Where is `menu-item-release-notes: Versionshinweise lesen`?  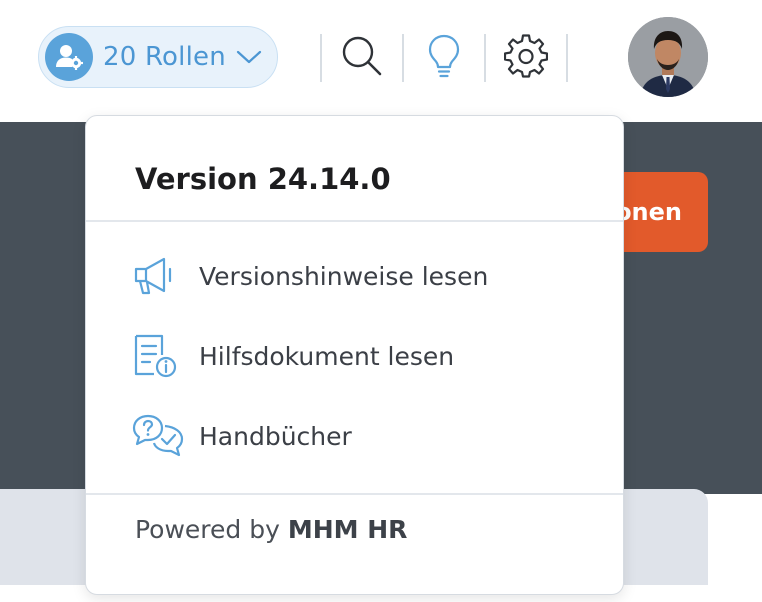
menu-item-release-notes: Versionshinweise lesen is located at coordinates (352, 276).